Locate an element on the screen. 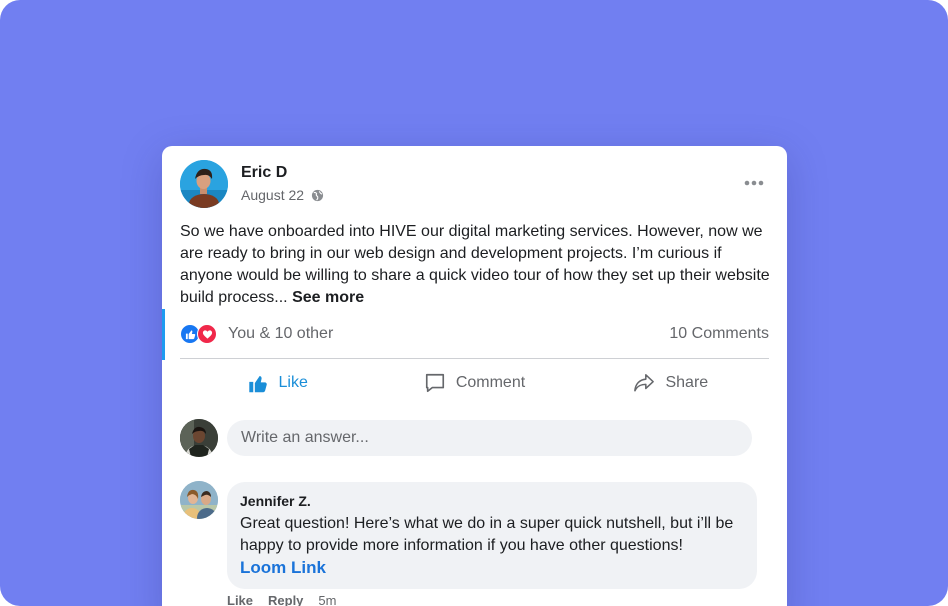  reactions-summary: You & 10 other 10 Comments is located at coordinates (474, 334).